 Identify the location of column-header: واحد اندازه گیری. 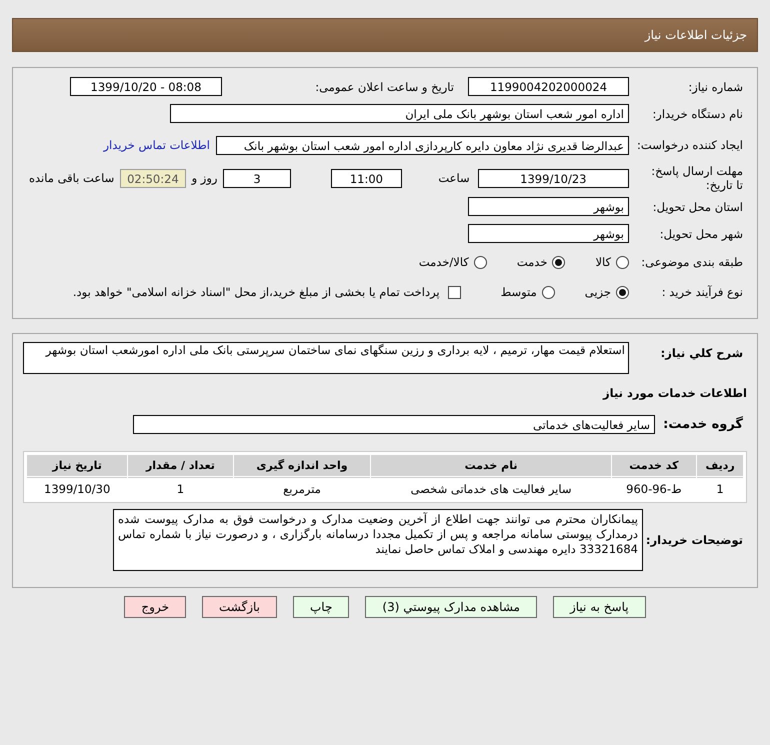
(302, 465).